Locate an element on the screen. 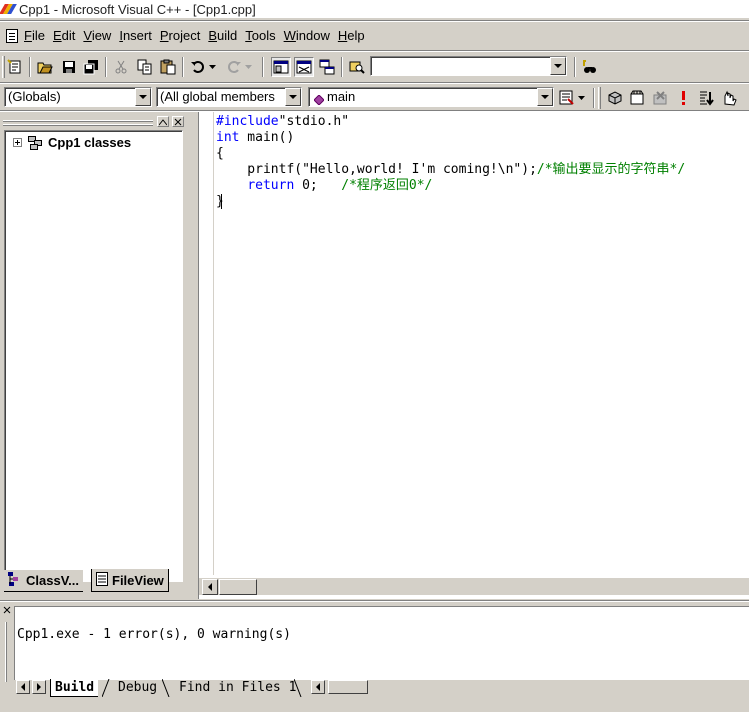  tab-label: Find in Files 1 is located at coordinates (238, 687).